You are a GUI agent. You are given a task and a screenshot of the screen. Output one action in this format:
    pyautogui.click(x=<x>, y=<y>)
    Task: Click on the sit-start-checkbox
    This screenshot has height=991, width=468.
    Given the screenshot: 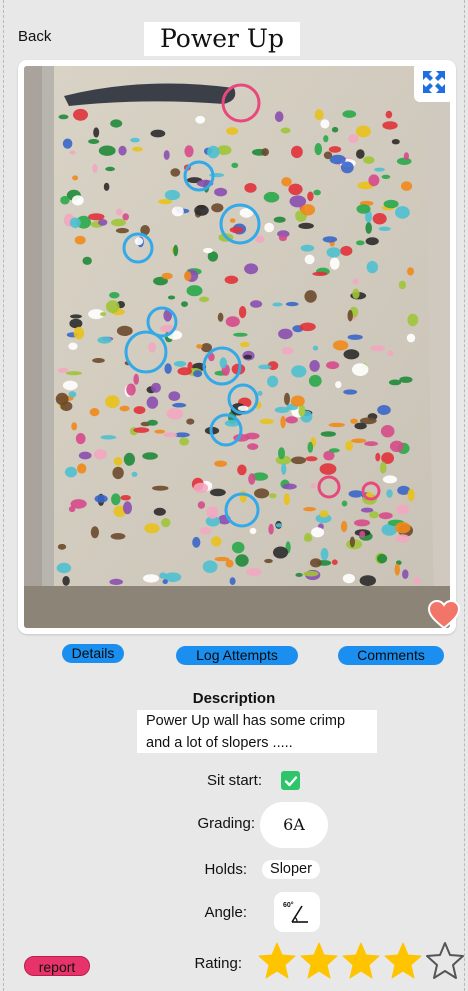 What is the action you would take?
    pyautogui.click(x=290, y=780)
    